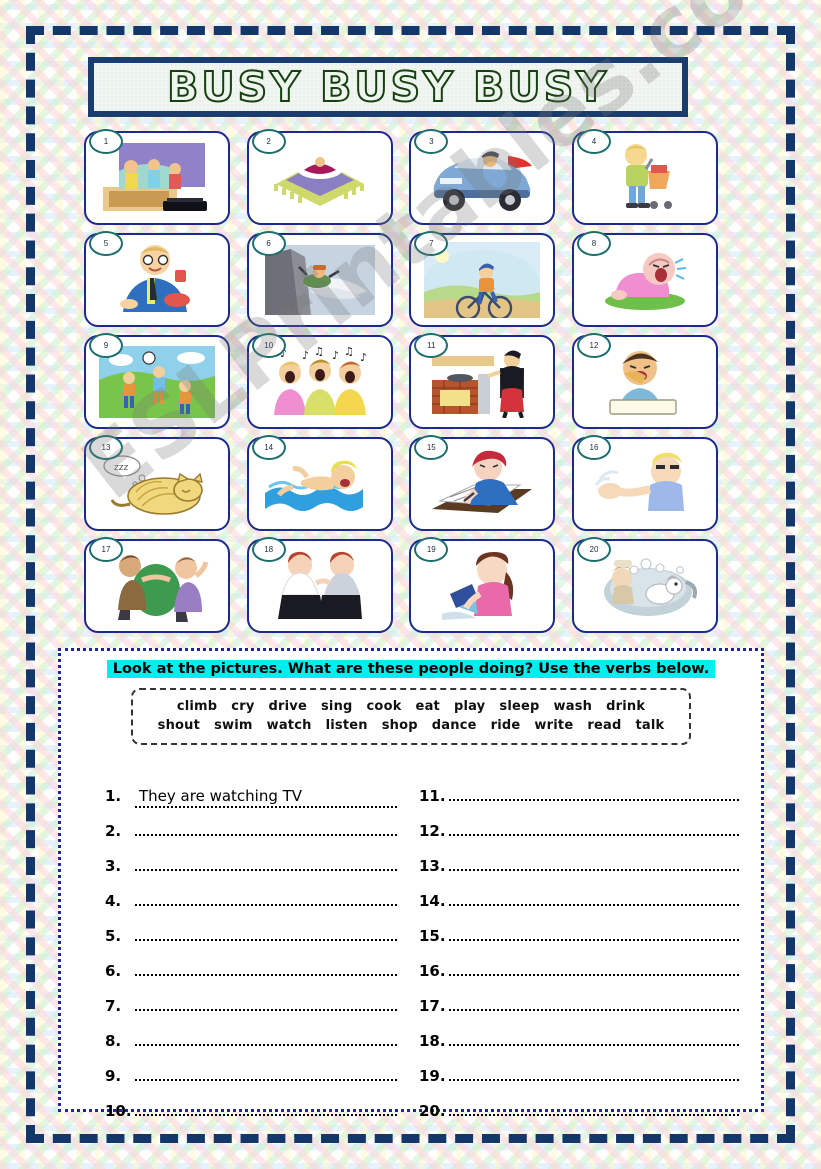 The image size is (821, 1169). Describe the element at coordinates (319, 483) in the screenshot. I see `picture-card-14: 14` at that location.